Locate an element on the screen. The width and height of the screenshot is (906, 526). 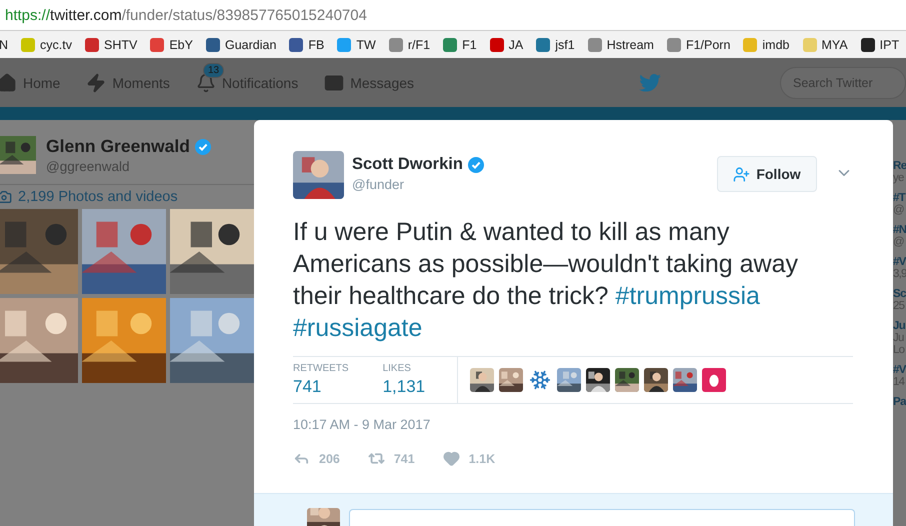
bookmark: N is located at coordinates (4, 45).